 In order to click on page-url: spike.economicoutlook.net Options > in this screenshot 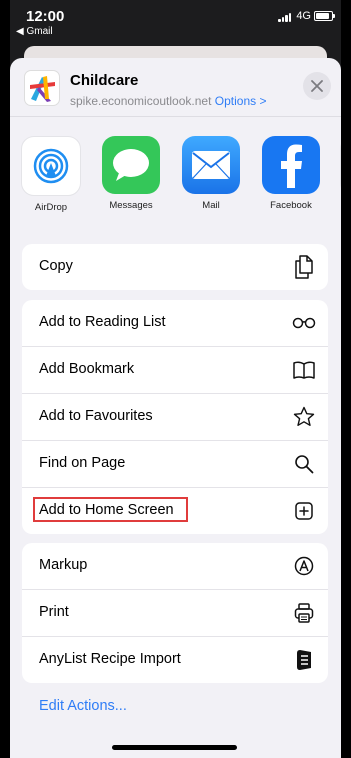, I will do `click(168, 101)`.